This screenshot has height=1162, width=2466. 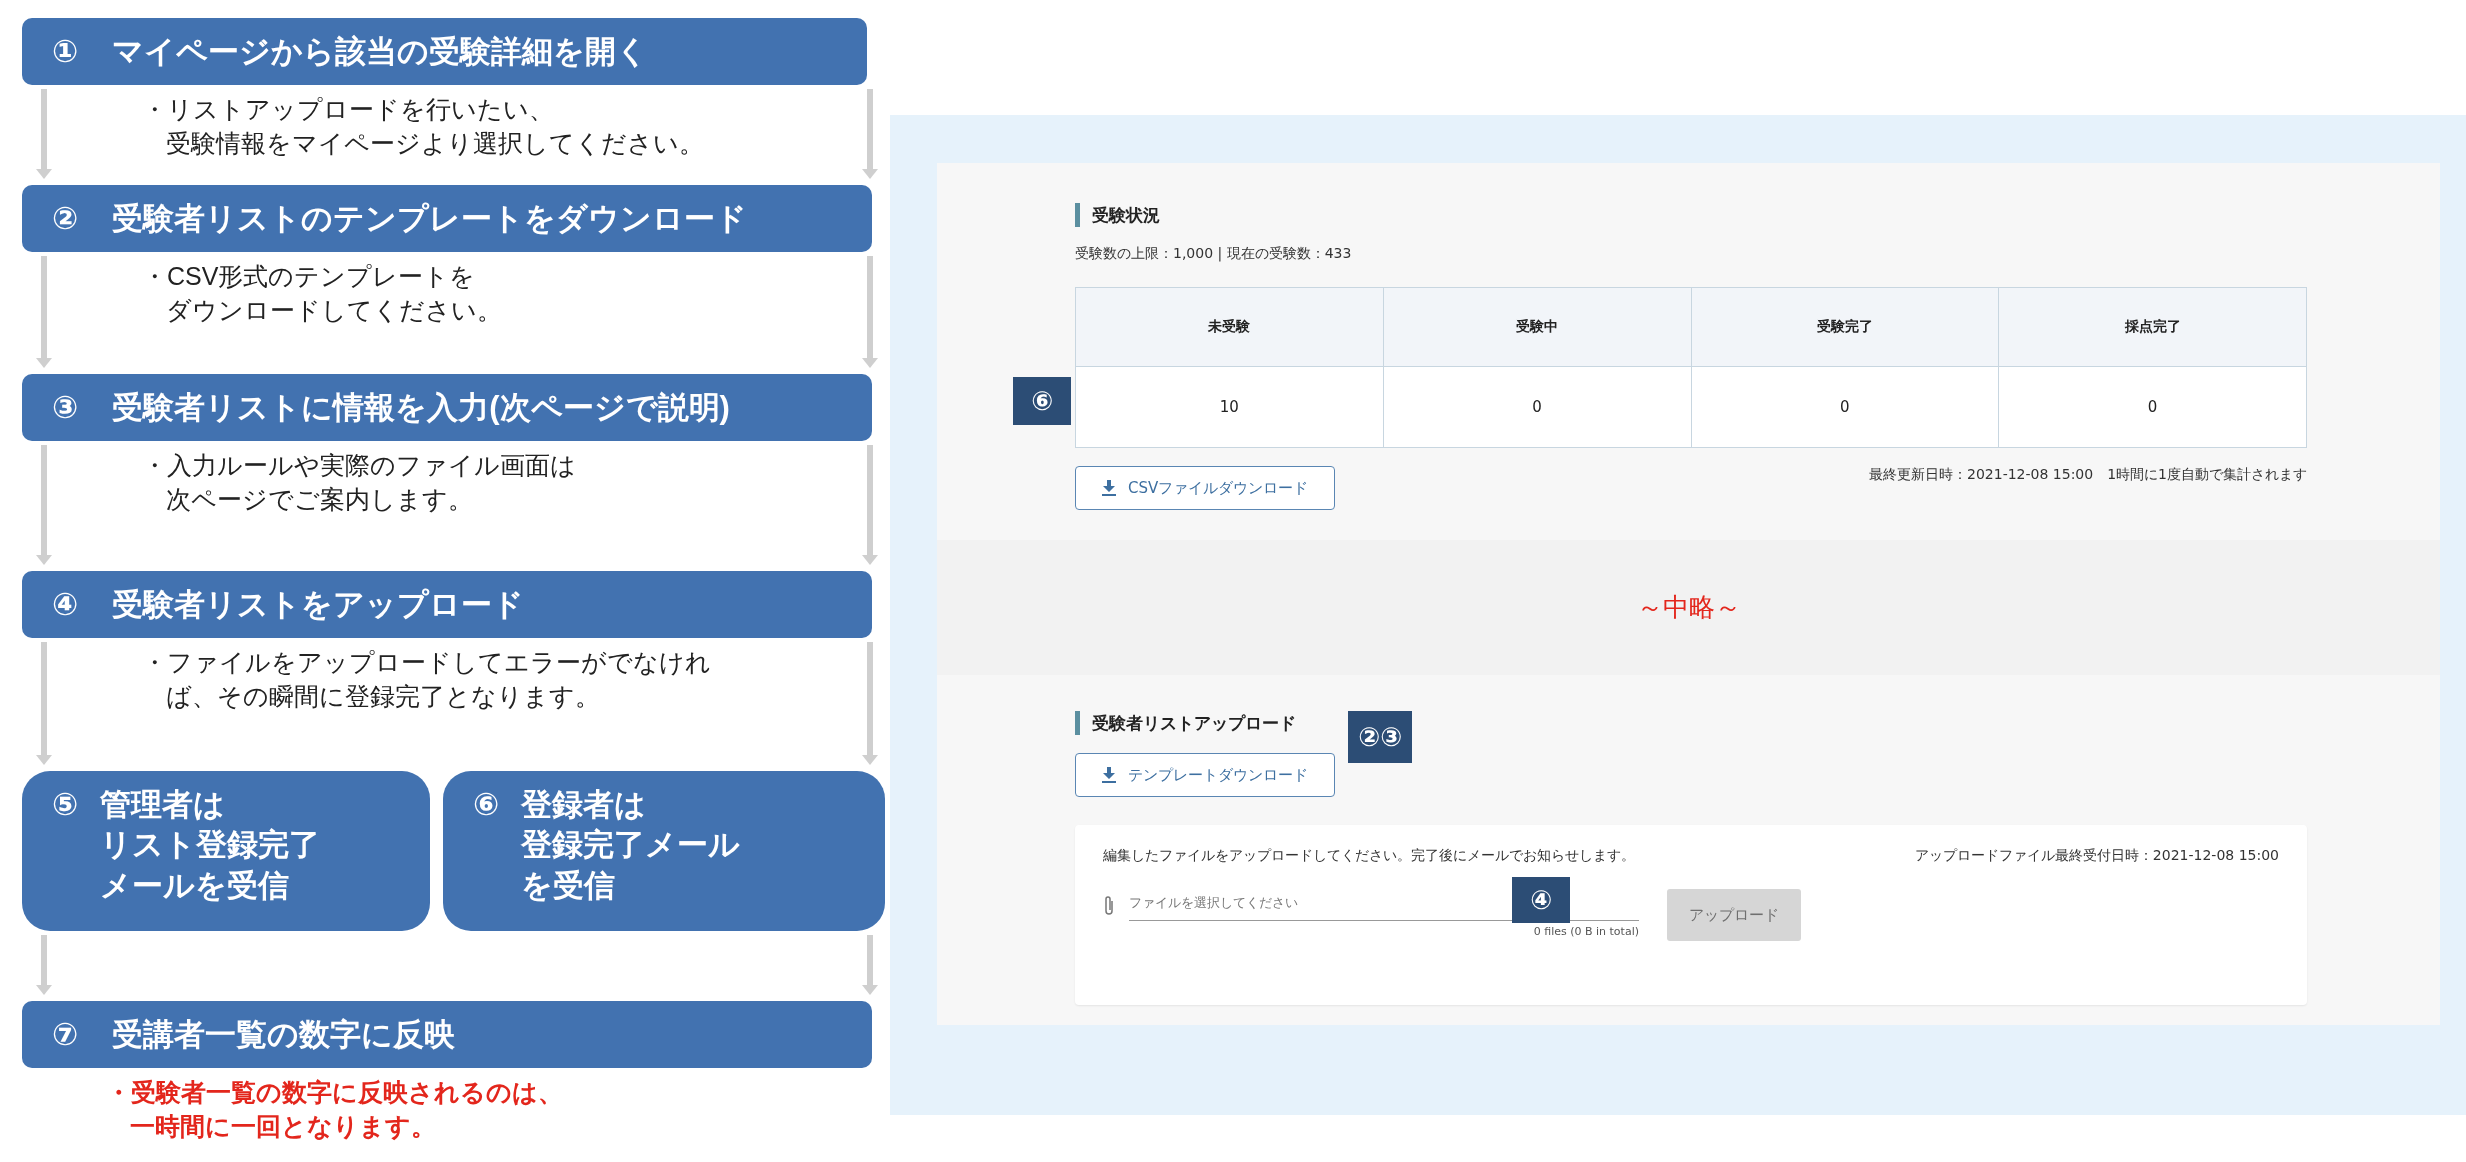 What do you see at coordinates (2152, 327) in the screenshot?
I see `table-header: 採点完了` at bounding box center [2152, 327].